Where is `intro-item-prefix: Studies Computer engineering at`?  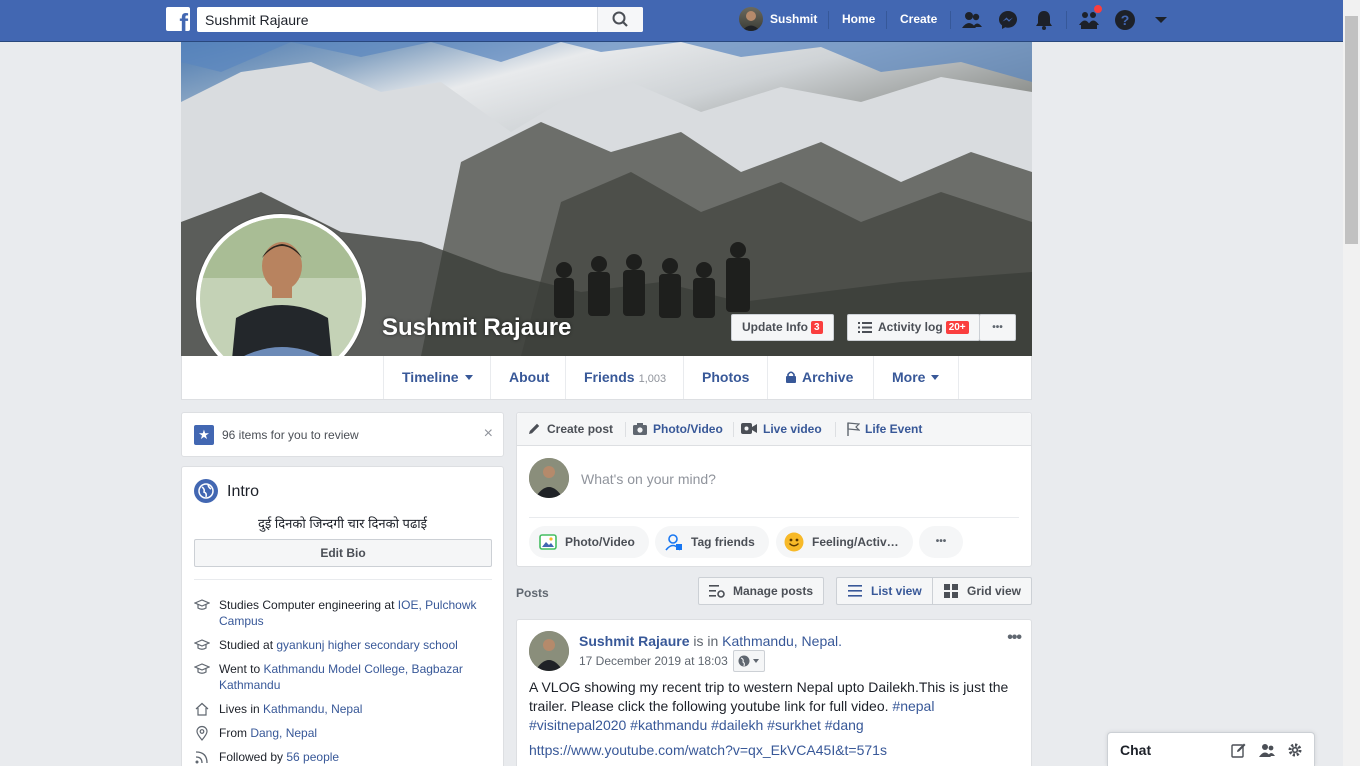
intro-item-prefix: Studies Computer engineering at is located at coordinates (308, 605).